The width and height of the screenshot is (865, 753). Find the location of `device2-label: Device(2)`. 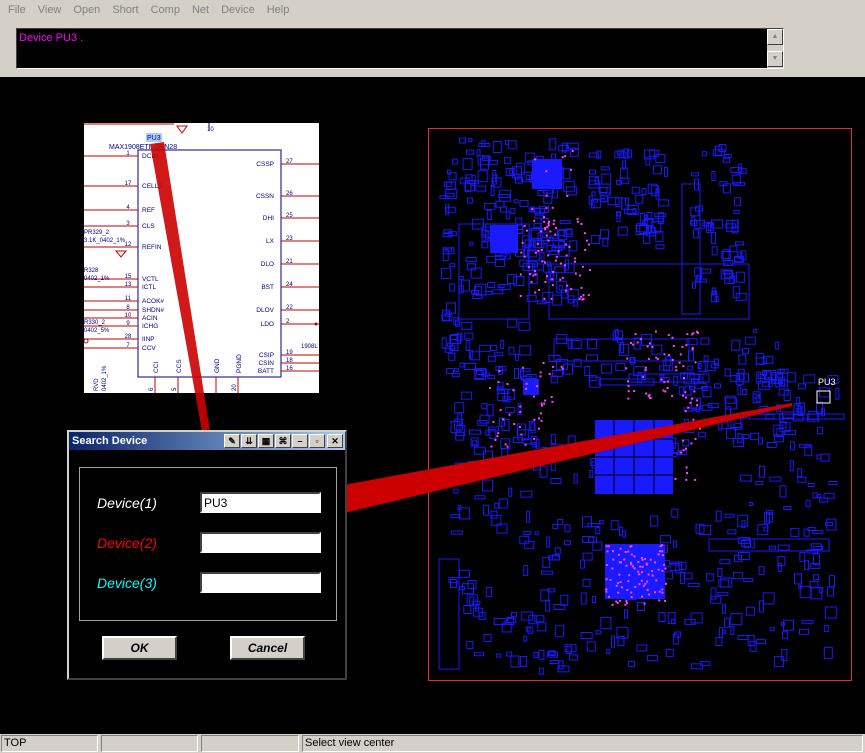

device2-label: Device(2) is located at coordinates (127, 543).